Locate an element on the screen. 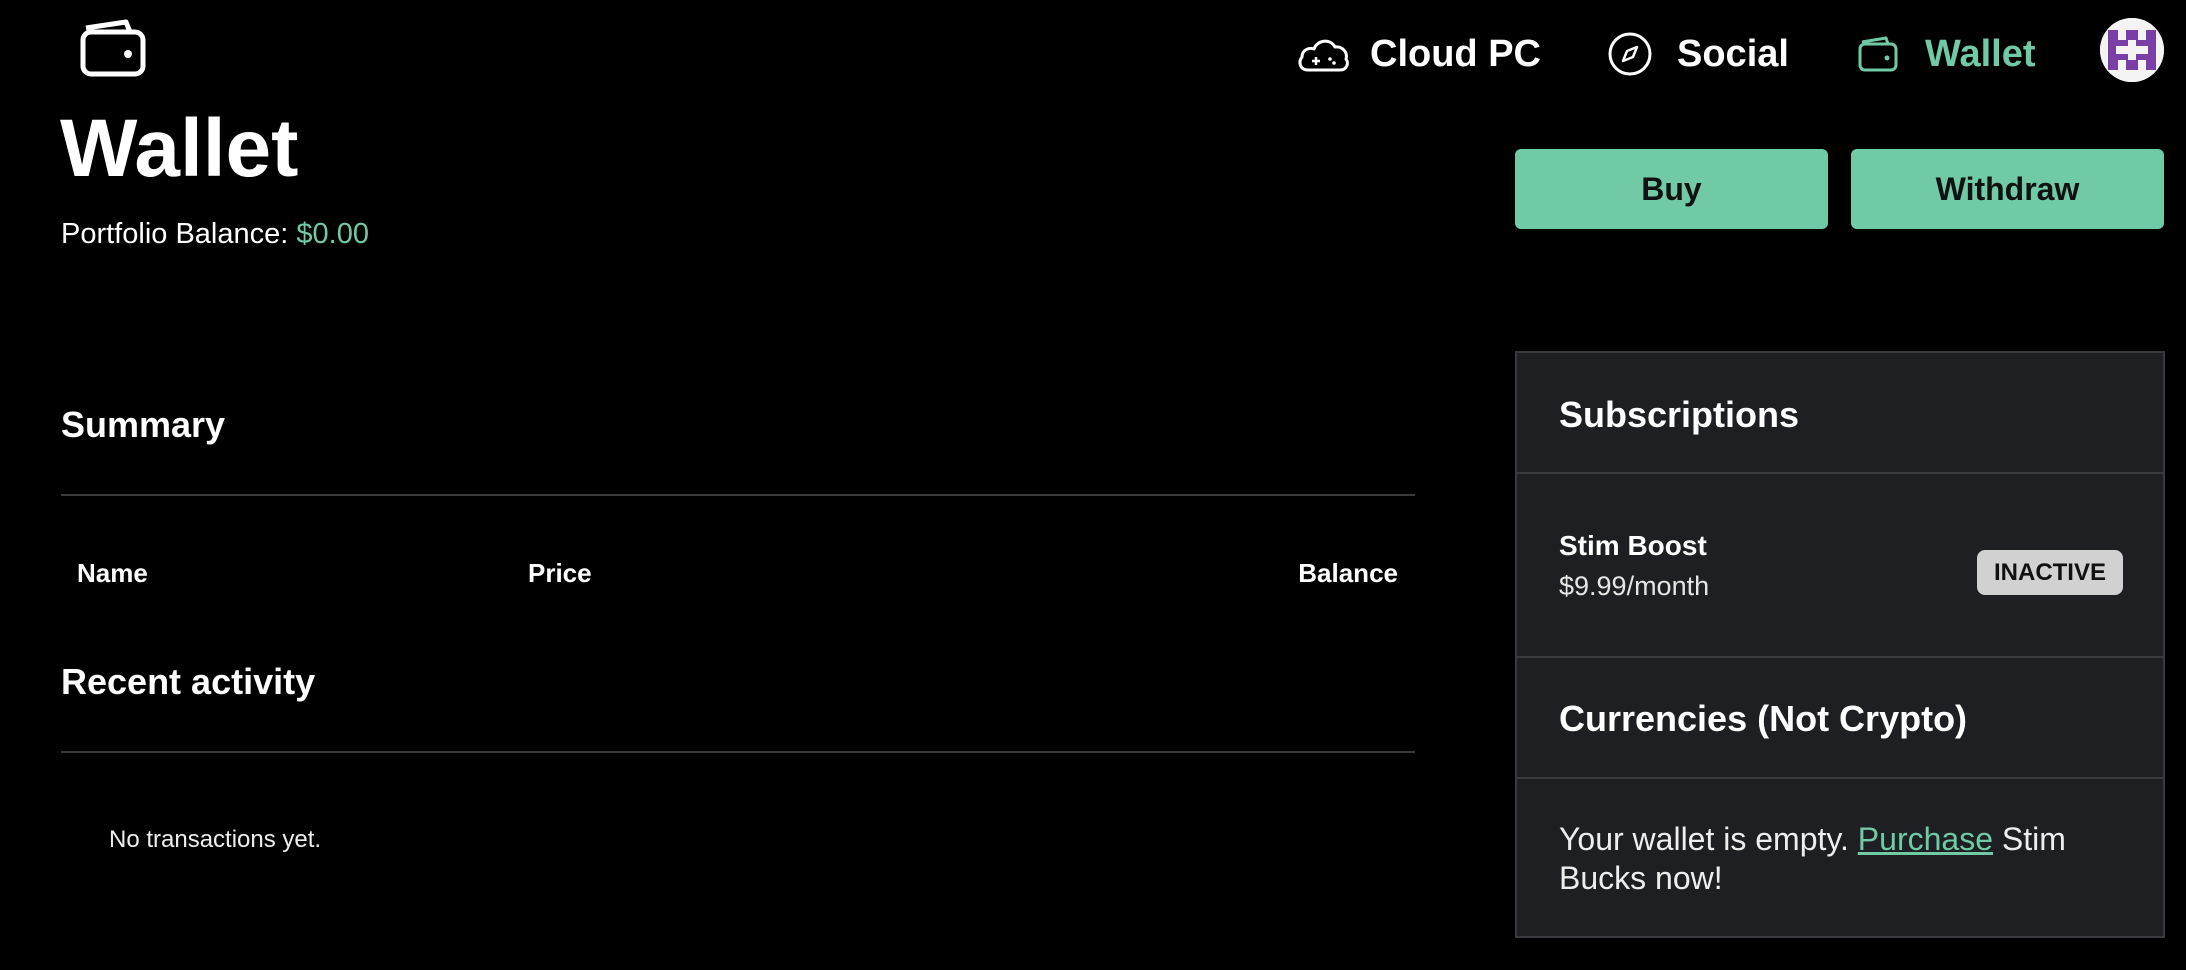  page-title: Wallet is located at coordinates (179, 148).